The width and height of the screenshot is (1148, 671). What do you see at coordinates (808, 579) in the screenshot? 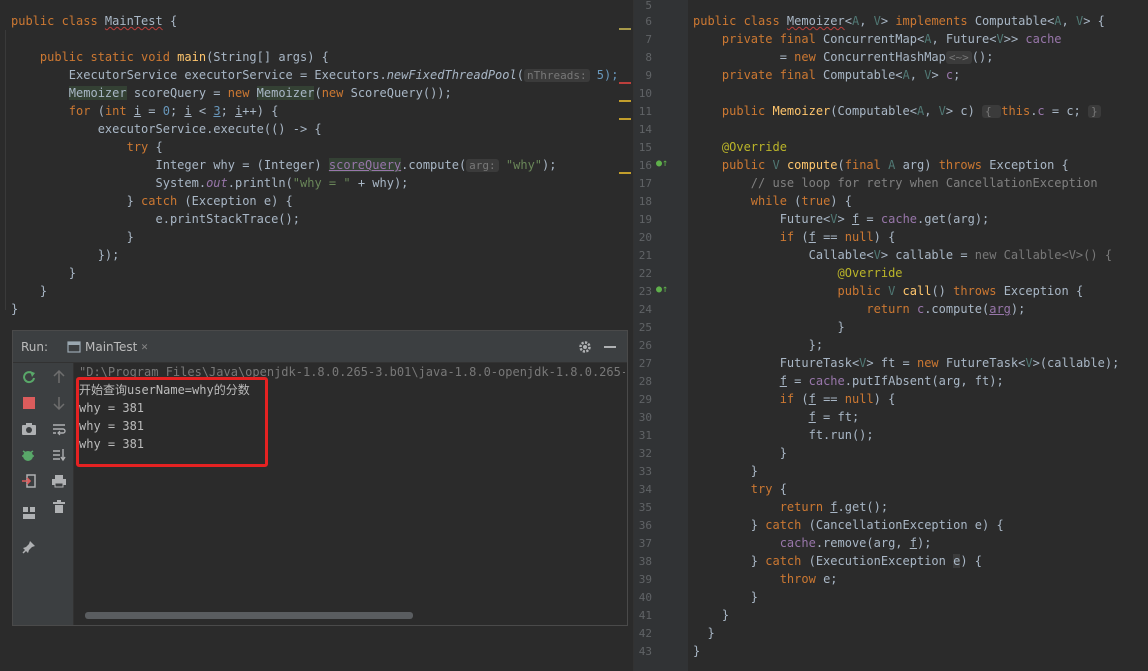
I see `code-line: throw e;` at bounding box center [808, 579].